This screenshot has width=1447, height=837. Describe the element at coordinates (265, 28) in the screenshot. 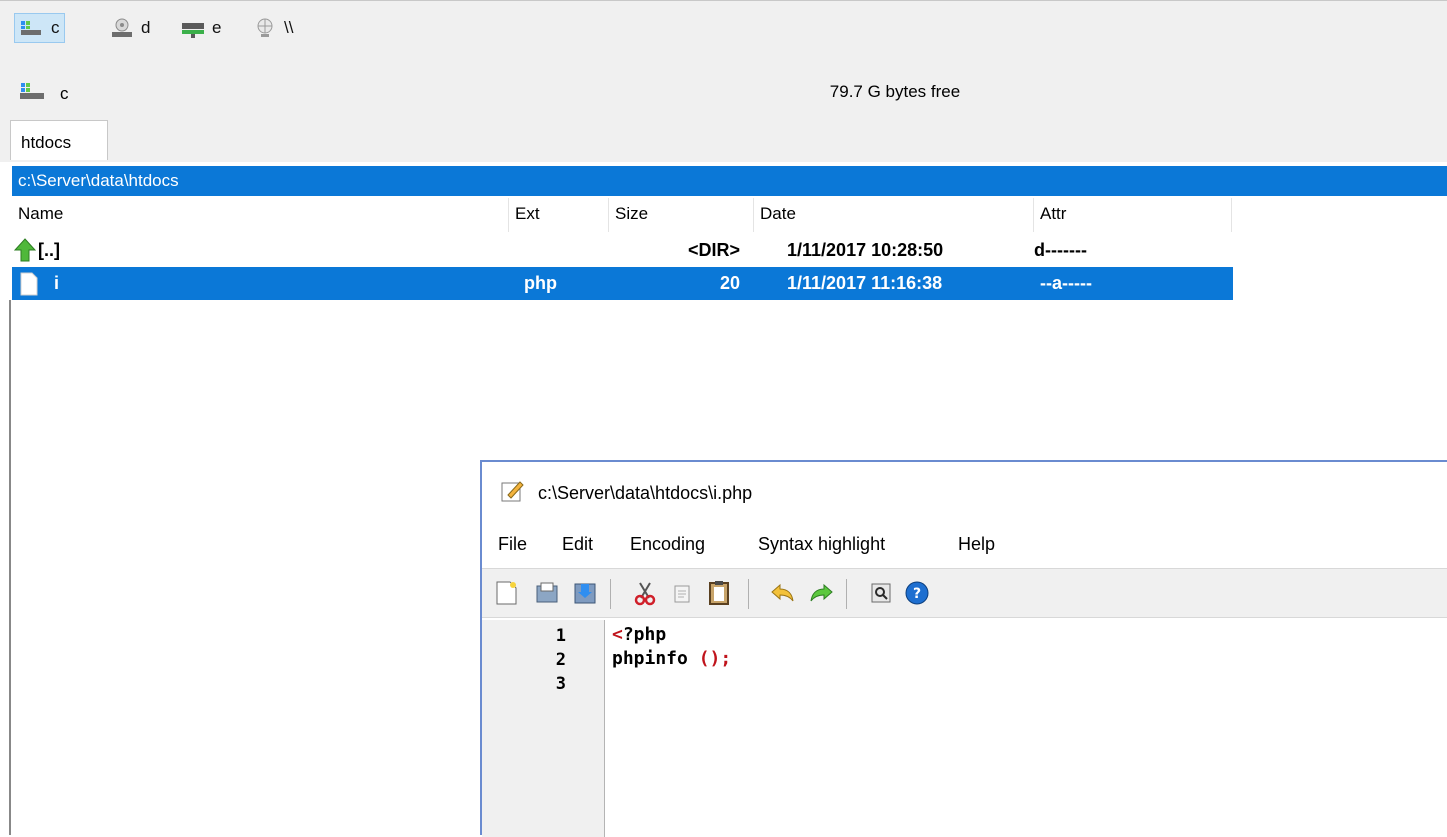

I see `network-share-icon` at that location.